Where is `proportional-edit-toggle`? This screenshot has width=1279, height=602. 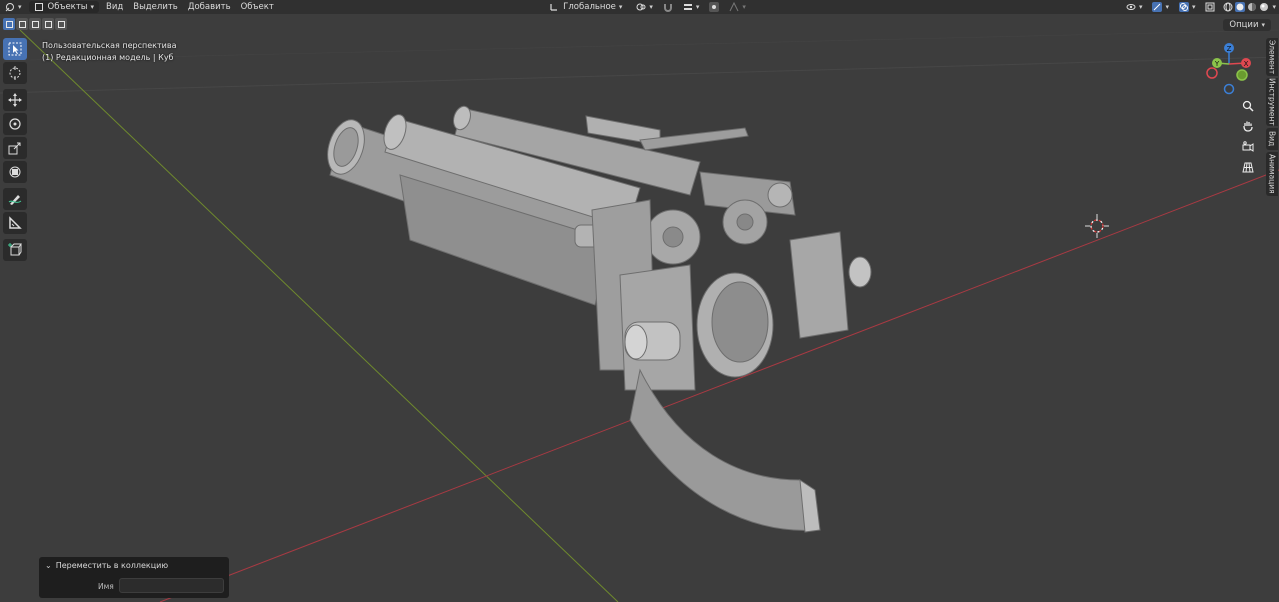 proportional-edit-toggle is located at coordinates (714, 7).